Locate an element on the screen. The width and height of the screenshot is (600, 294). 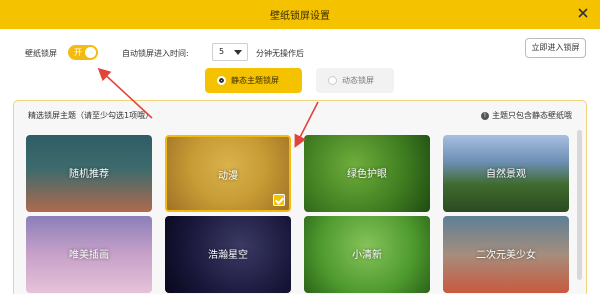
info-icon: ! is located at coordinates (485, 115).